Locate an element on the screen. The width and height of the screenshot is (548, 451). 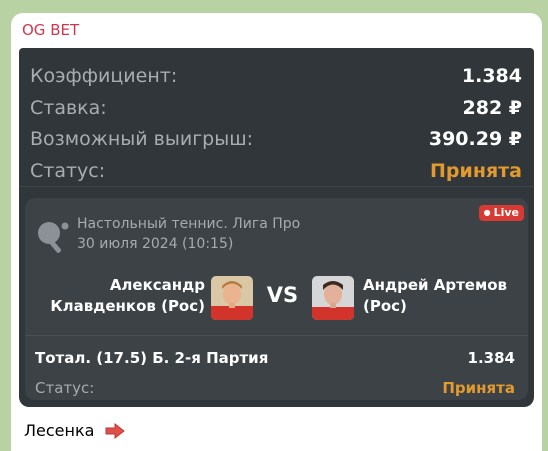
stake-row: Ставка: 282 ₽ is located at coordinates (276, 111).